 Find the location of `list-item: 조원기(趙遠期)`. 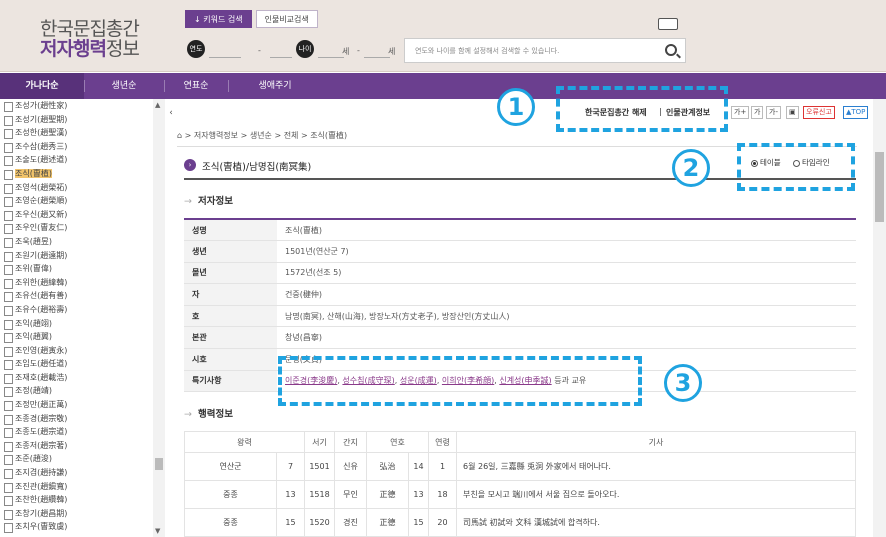

list-item: 조원기(趙遠期) is located at coordinates (82, 256).